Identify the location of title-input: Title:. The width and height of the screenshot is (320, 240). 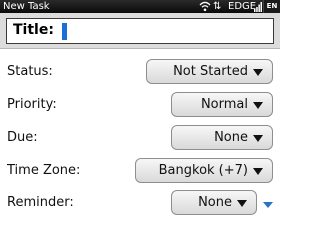
(140, 31).